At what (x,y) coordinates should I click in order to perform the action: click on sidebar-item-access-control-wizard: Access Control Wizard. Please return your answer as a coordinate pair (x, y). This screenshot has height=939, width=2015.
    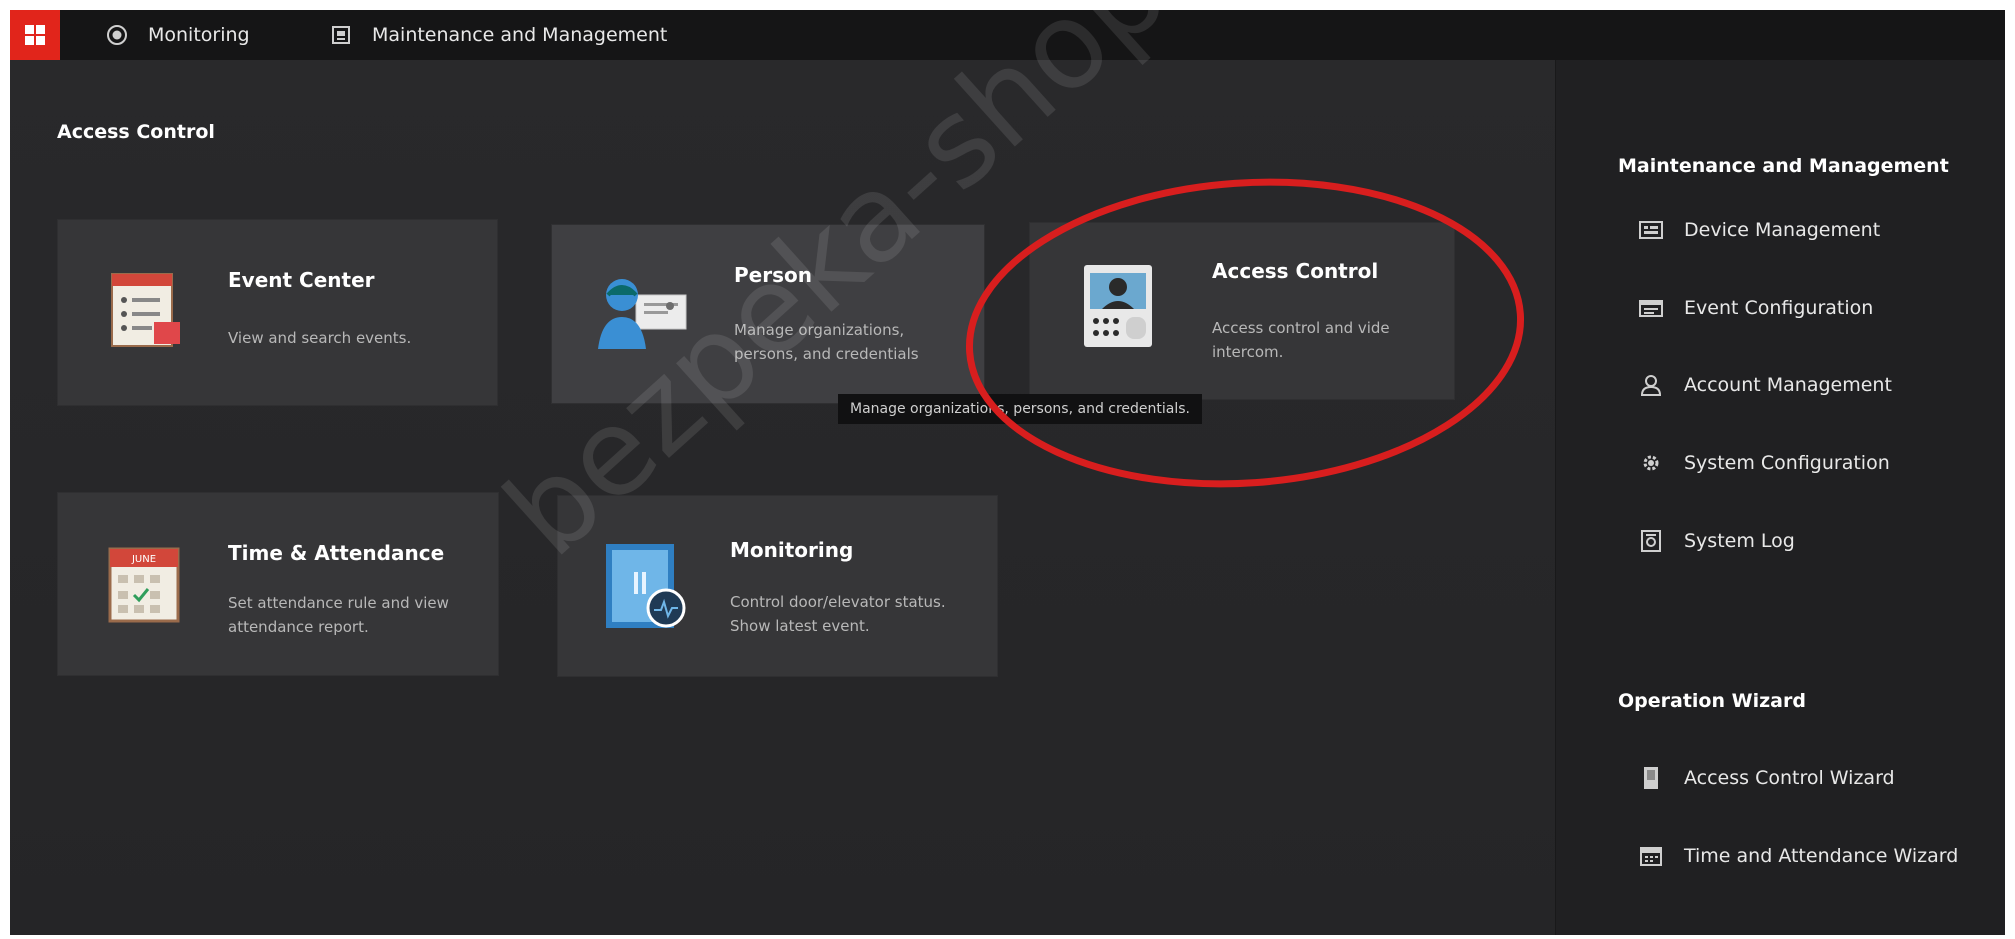
    Looking at the image, I should click on (1766, 778).